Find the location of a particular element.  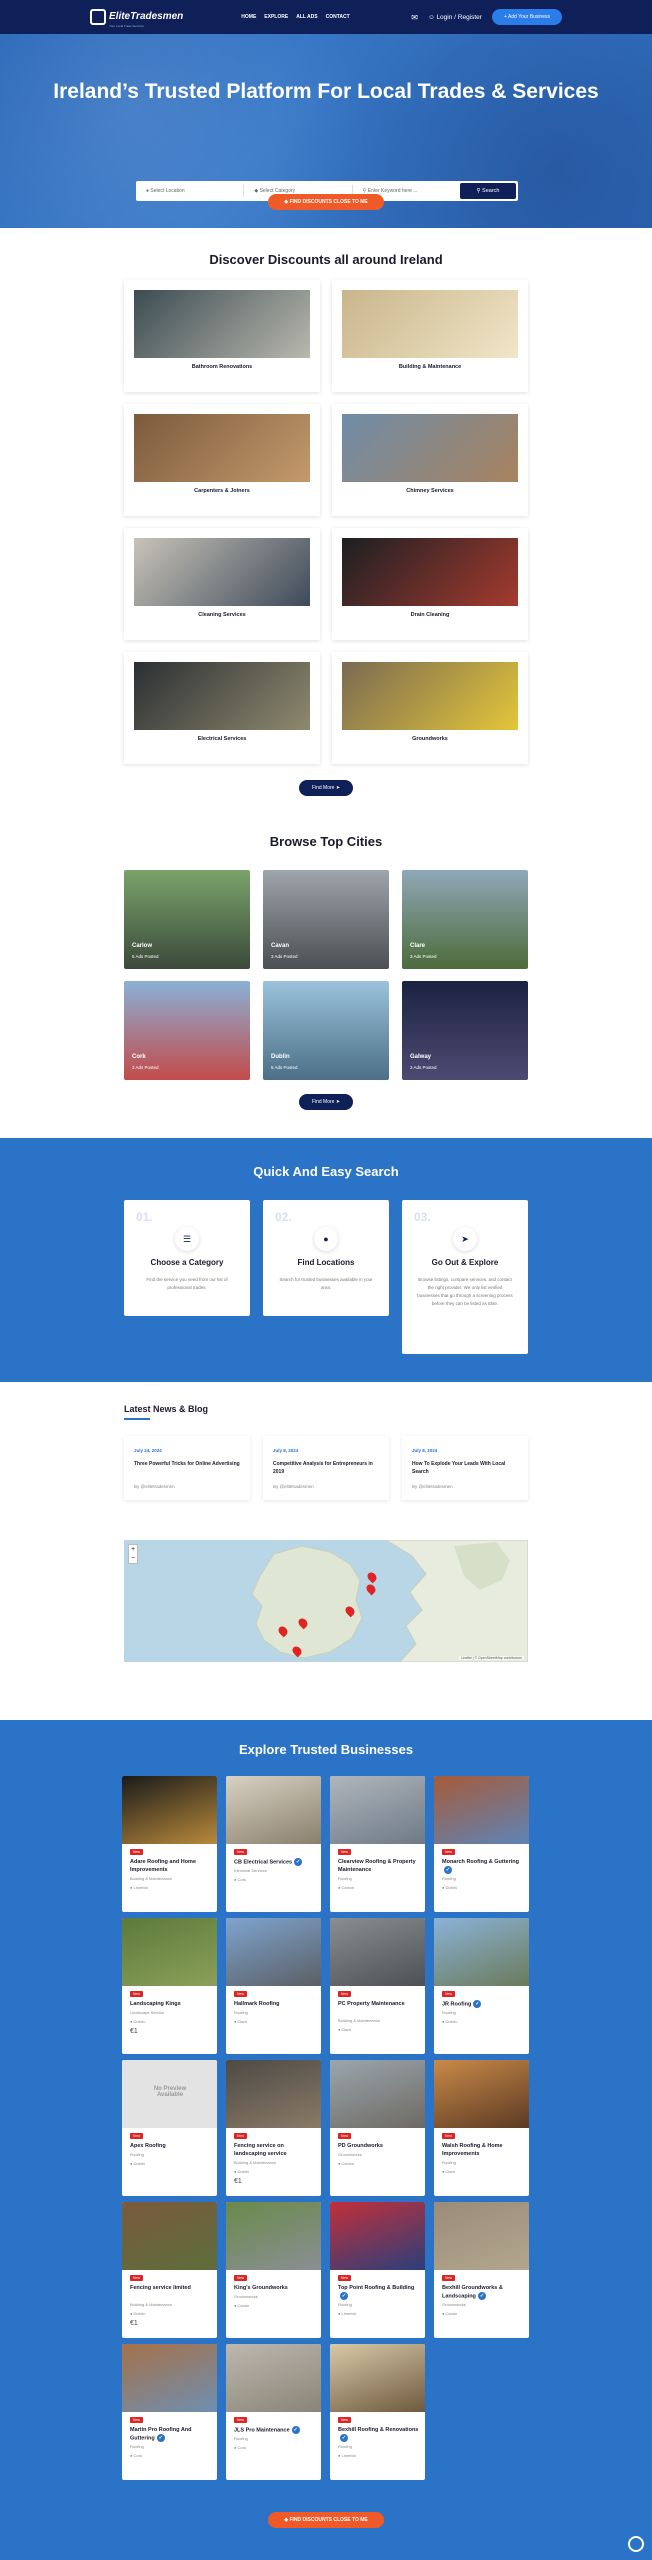

scroll-top-button is located at coordinates (636, 2544).